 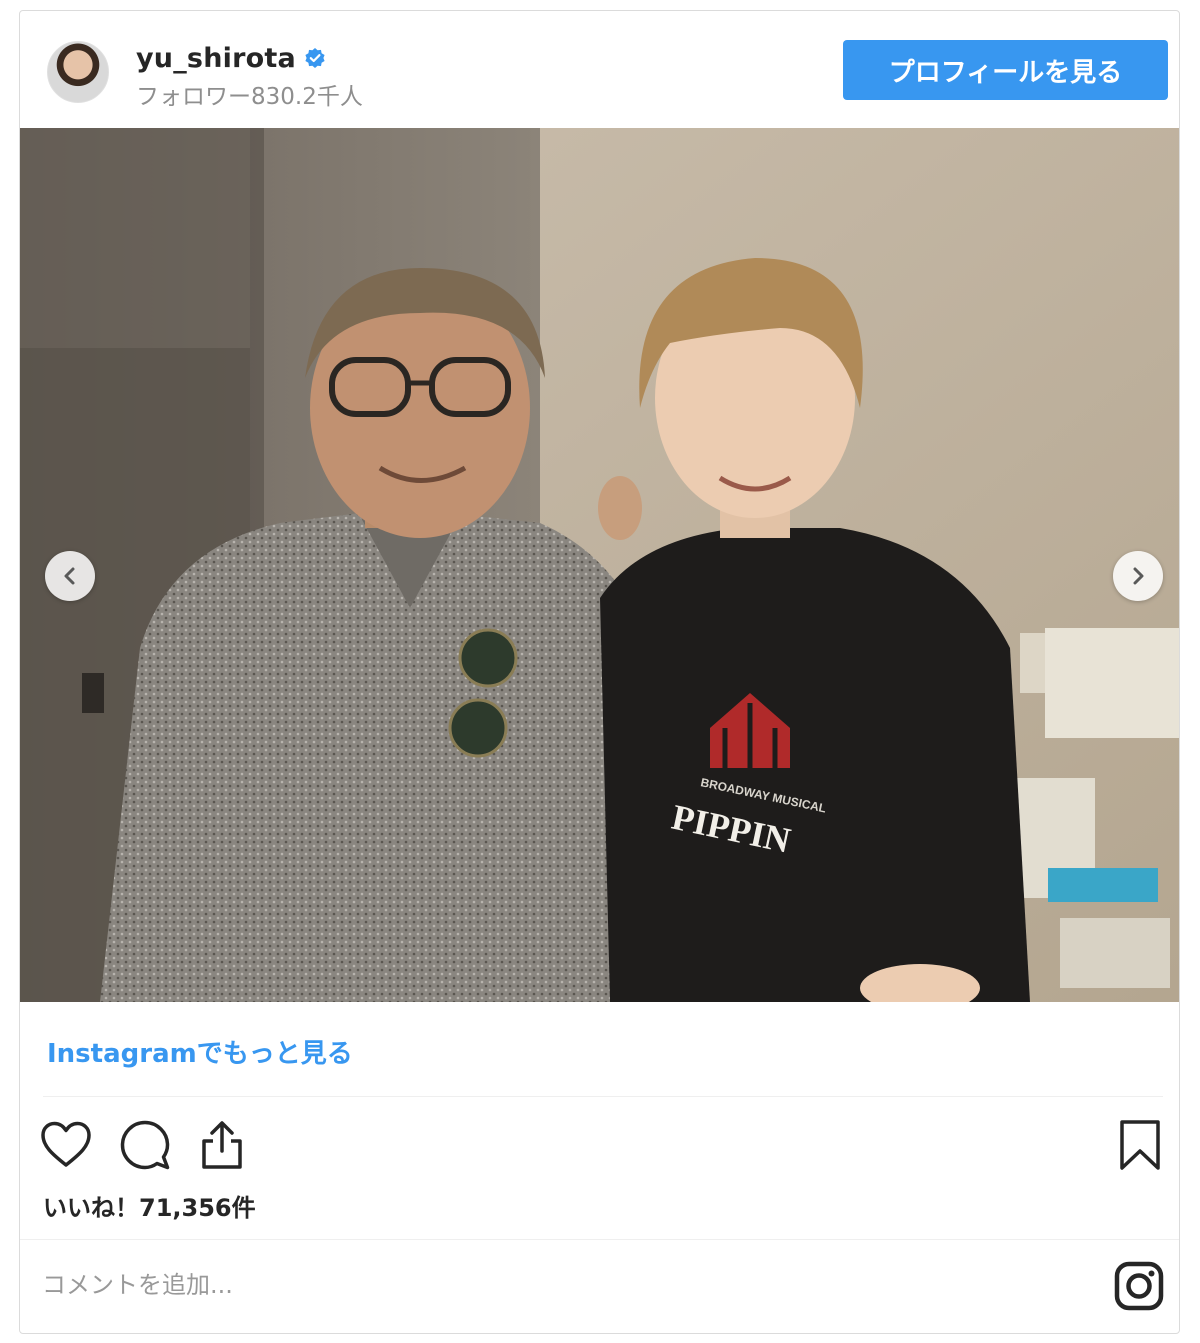 What do you see at coordinates (478, 728) in the screenshot?
I see `sunglasses-lens-bottom` at bounding box center [478, 728].